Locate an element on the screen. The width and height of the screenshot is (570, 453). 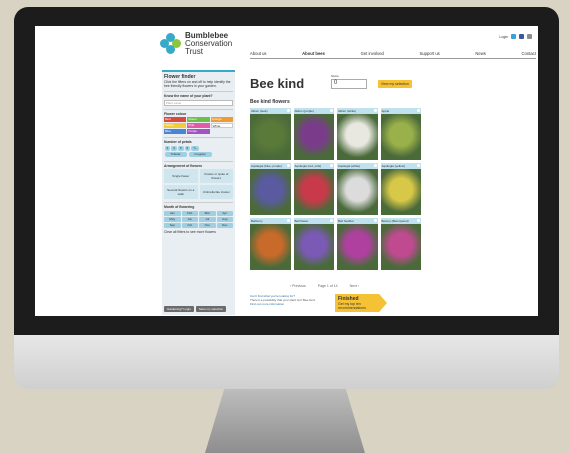
section-title: Bee kind flowers is located at coordinates (270, 102).